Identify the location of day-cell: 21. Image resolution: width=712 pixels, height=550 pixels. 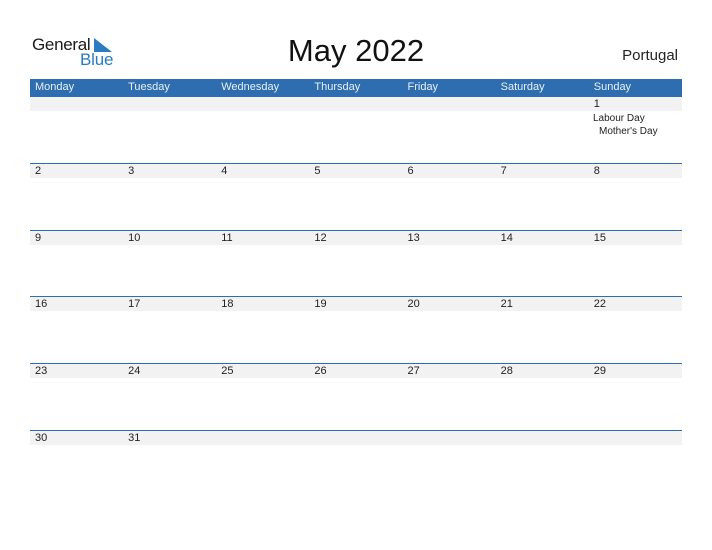
(506, 304).